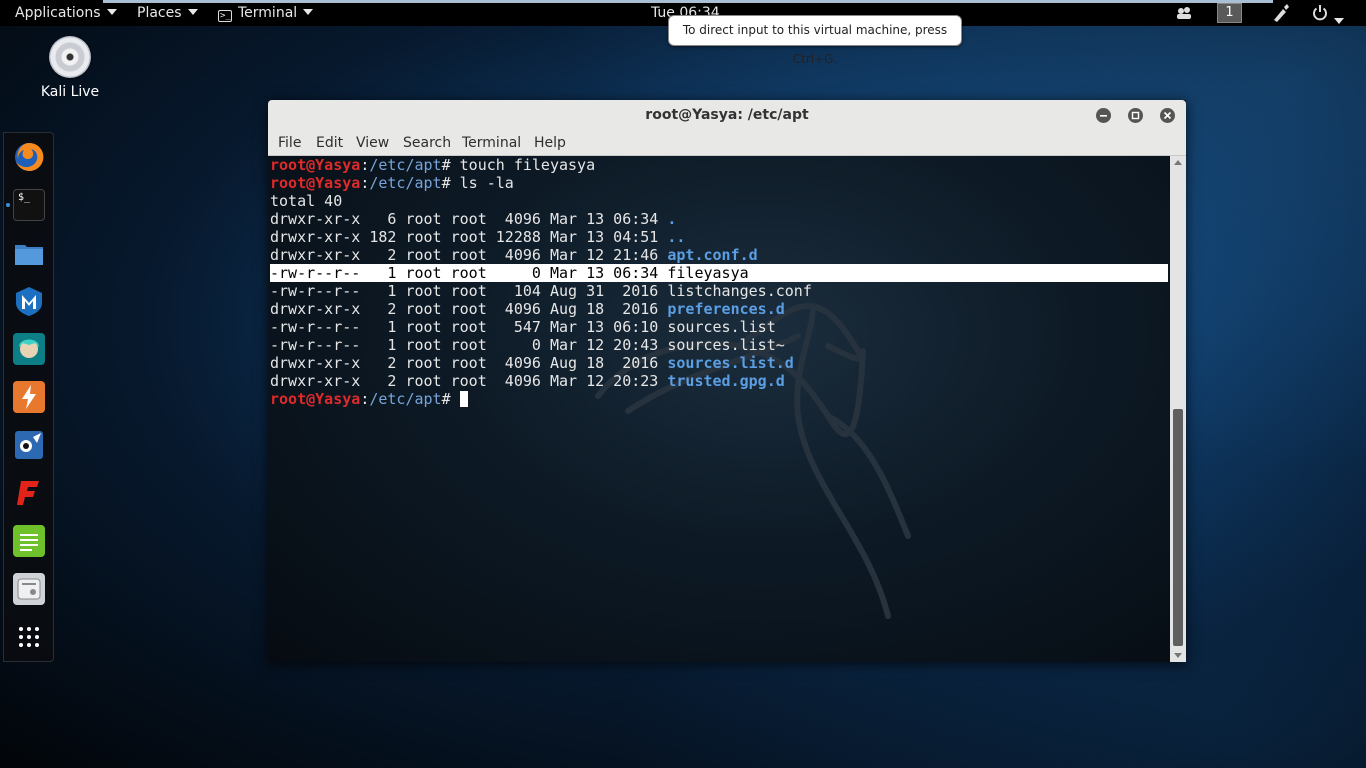 This screenshot has height=768, width=1366. Describe the element at coordinates (523, 165) in the screenshot. I see `command-text: touch fileyasya` at that location.